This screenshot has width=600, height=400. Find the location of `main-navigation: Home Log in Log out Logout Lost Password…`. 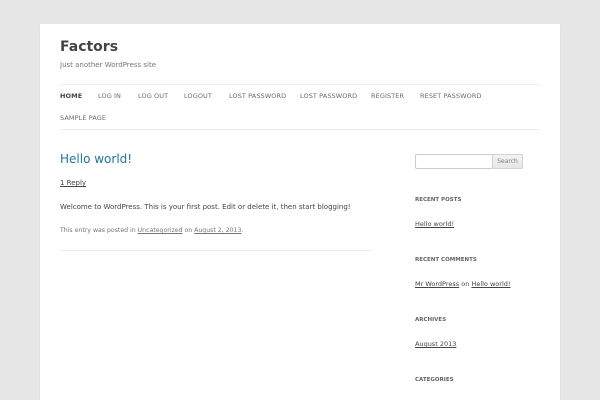

main-navigation: Home Log in Log out Logout Lost Password… is located at coordinates (300, 107).